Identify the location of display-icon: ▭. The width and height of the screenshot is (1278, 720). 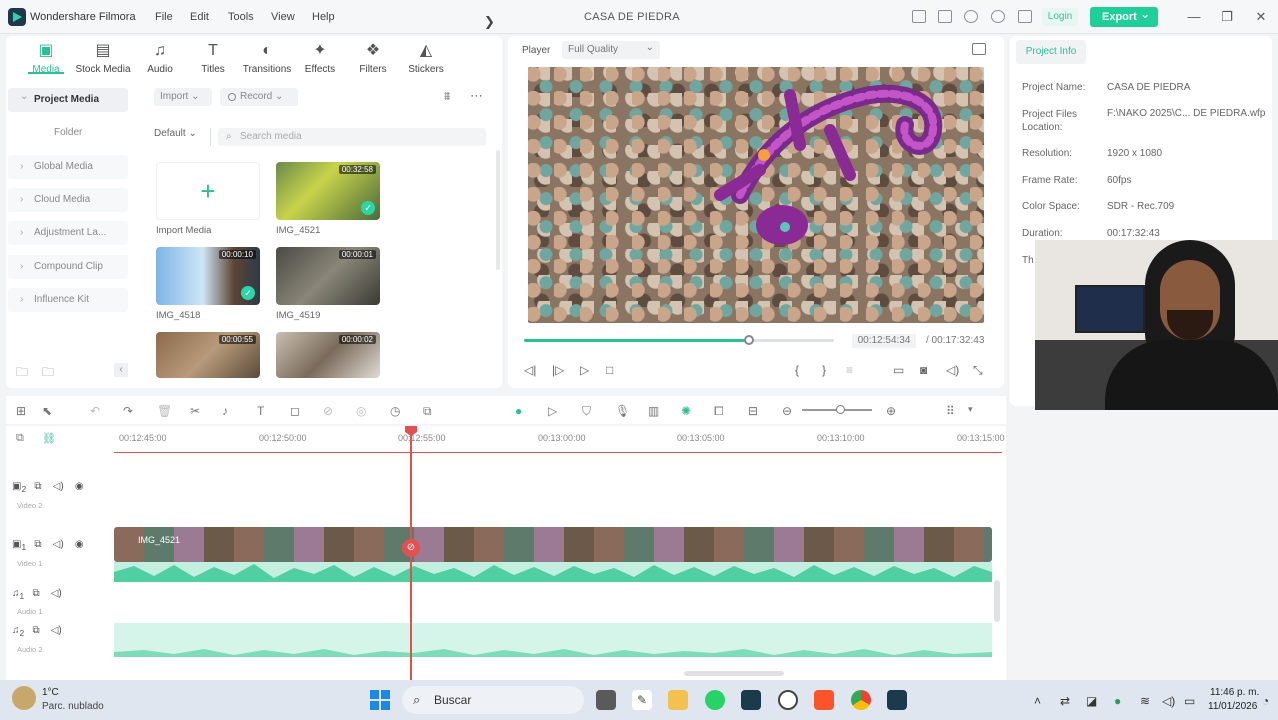
(898, 370).